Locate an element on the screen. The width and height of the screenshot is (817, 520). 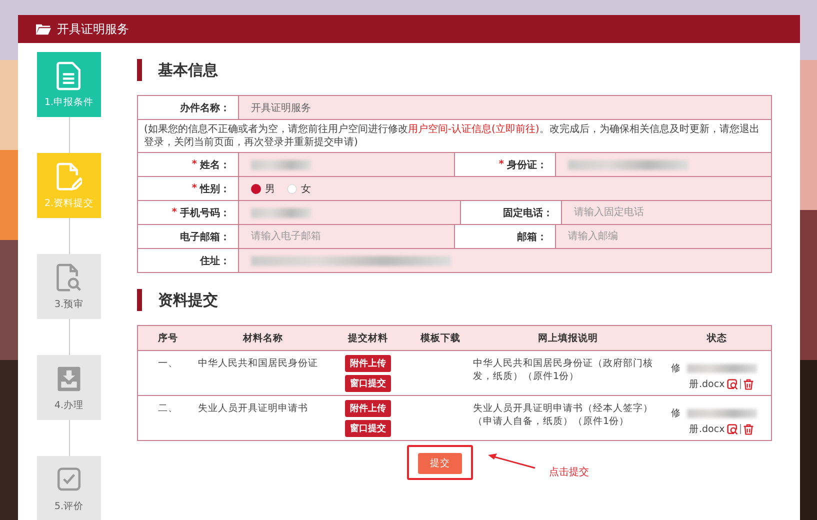
input-field: 请输入邮编 is located at coordinates (663, 236).